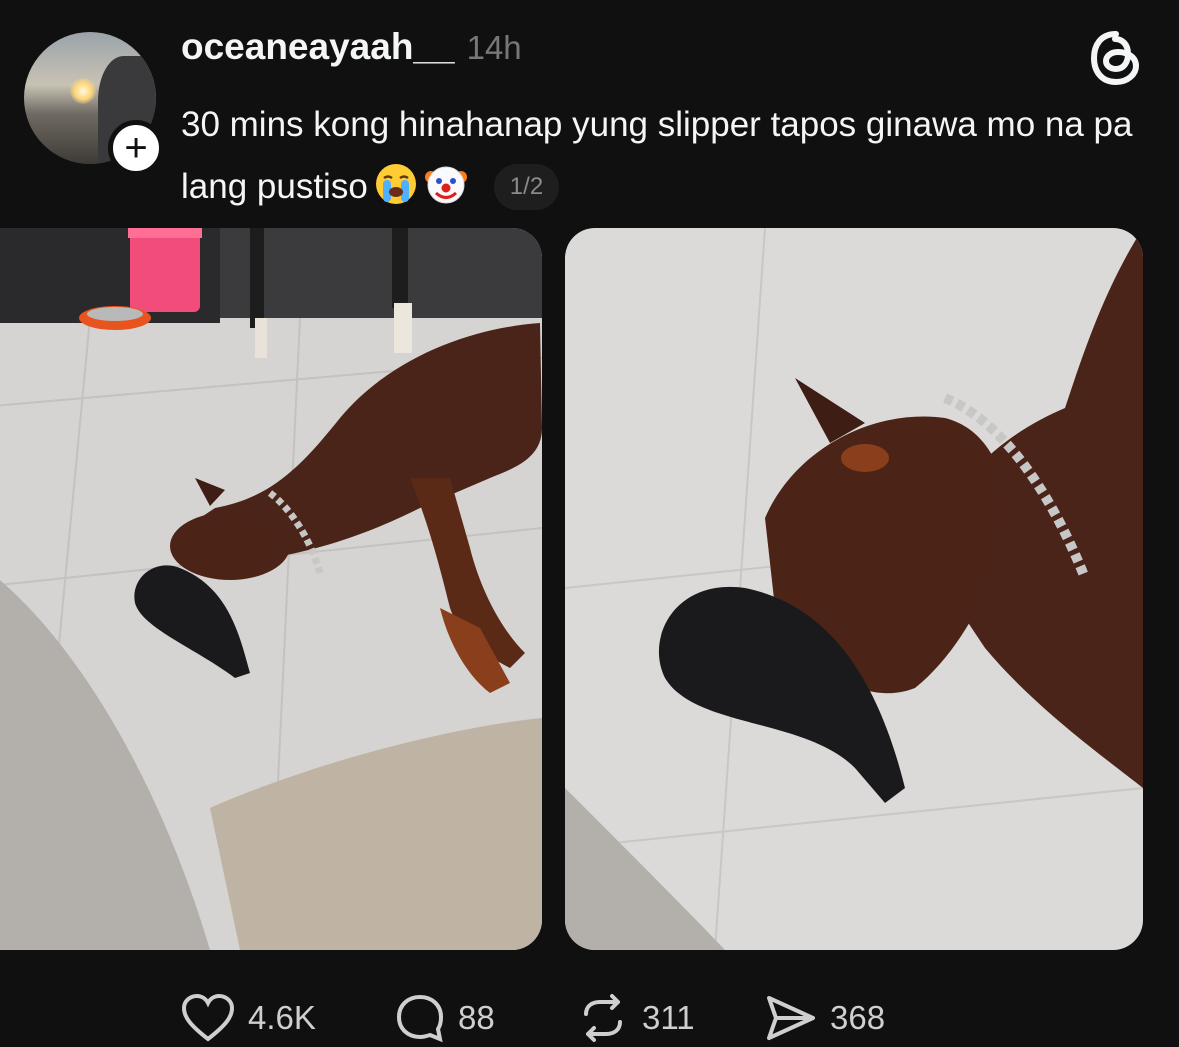 The width and height of the screenshot is (1179, 1047). Describe the element at coordinates (282, 1017) in the screenshot. I see `like-count: 4.6K` at that location.